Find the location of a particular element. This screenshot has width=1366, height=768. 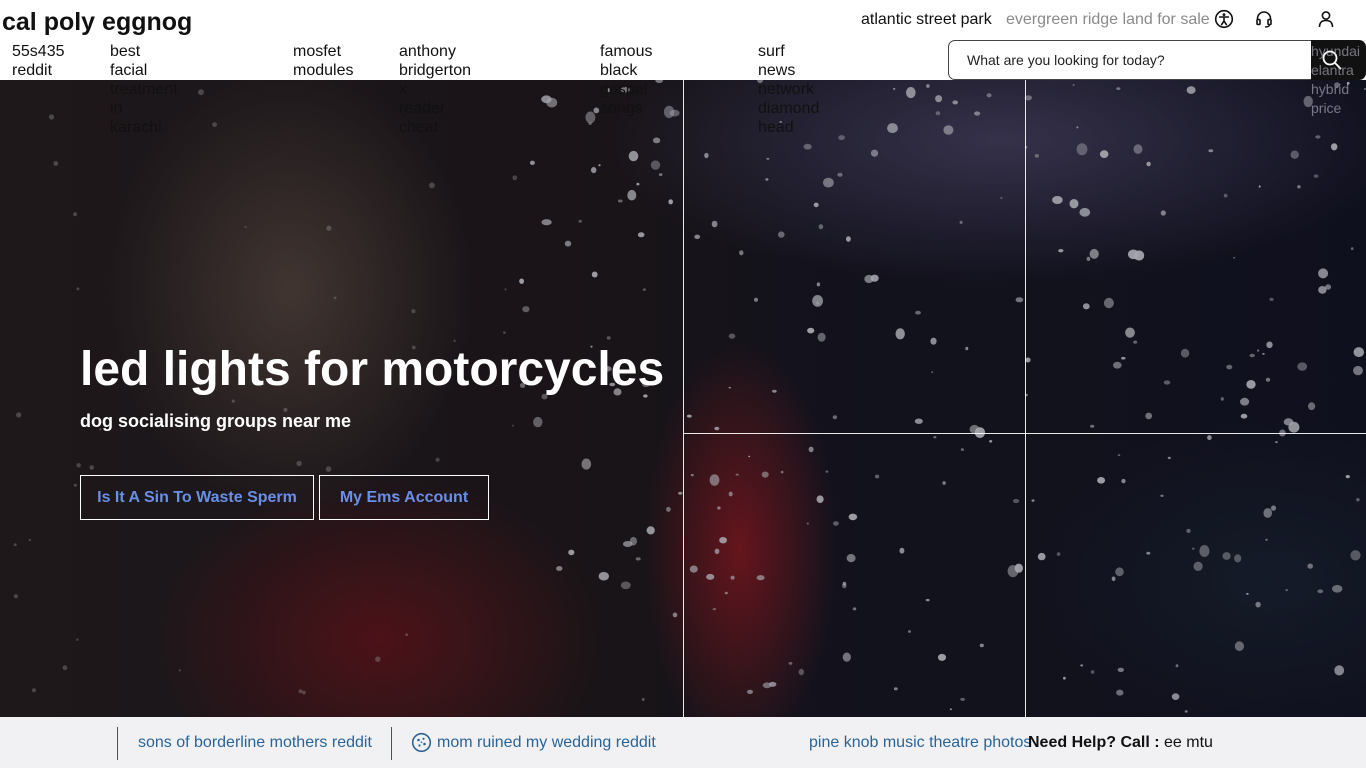

site-title: cal poly eggnog is located at coordinates (97, 22).